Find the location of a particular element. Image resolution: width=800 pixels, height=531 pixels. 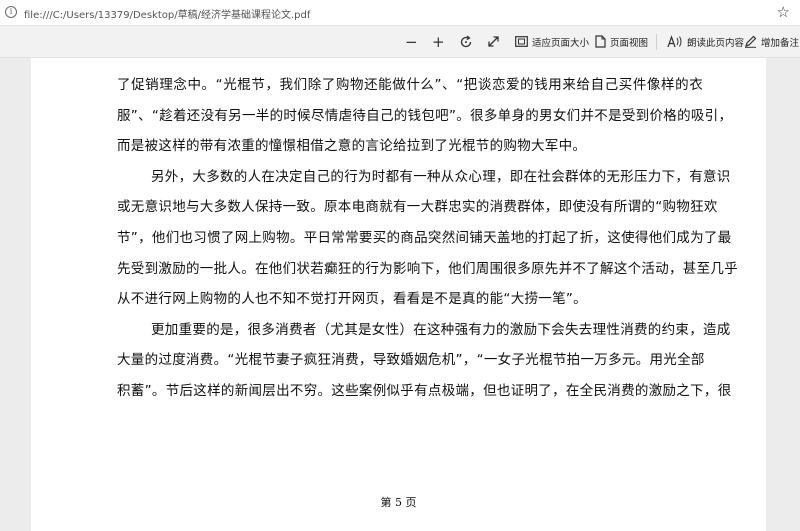

add-notes-label: 增加备注 is located at coordinates (780, 43).